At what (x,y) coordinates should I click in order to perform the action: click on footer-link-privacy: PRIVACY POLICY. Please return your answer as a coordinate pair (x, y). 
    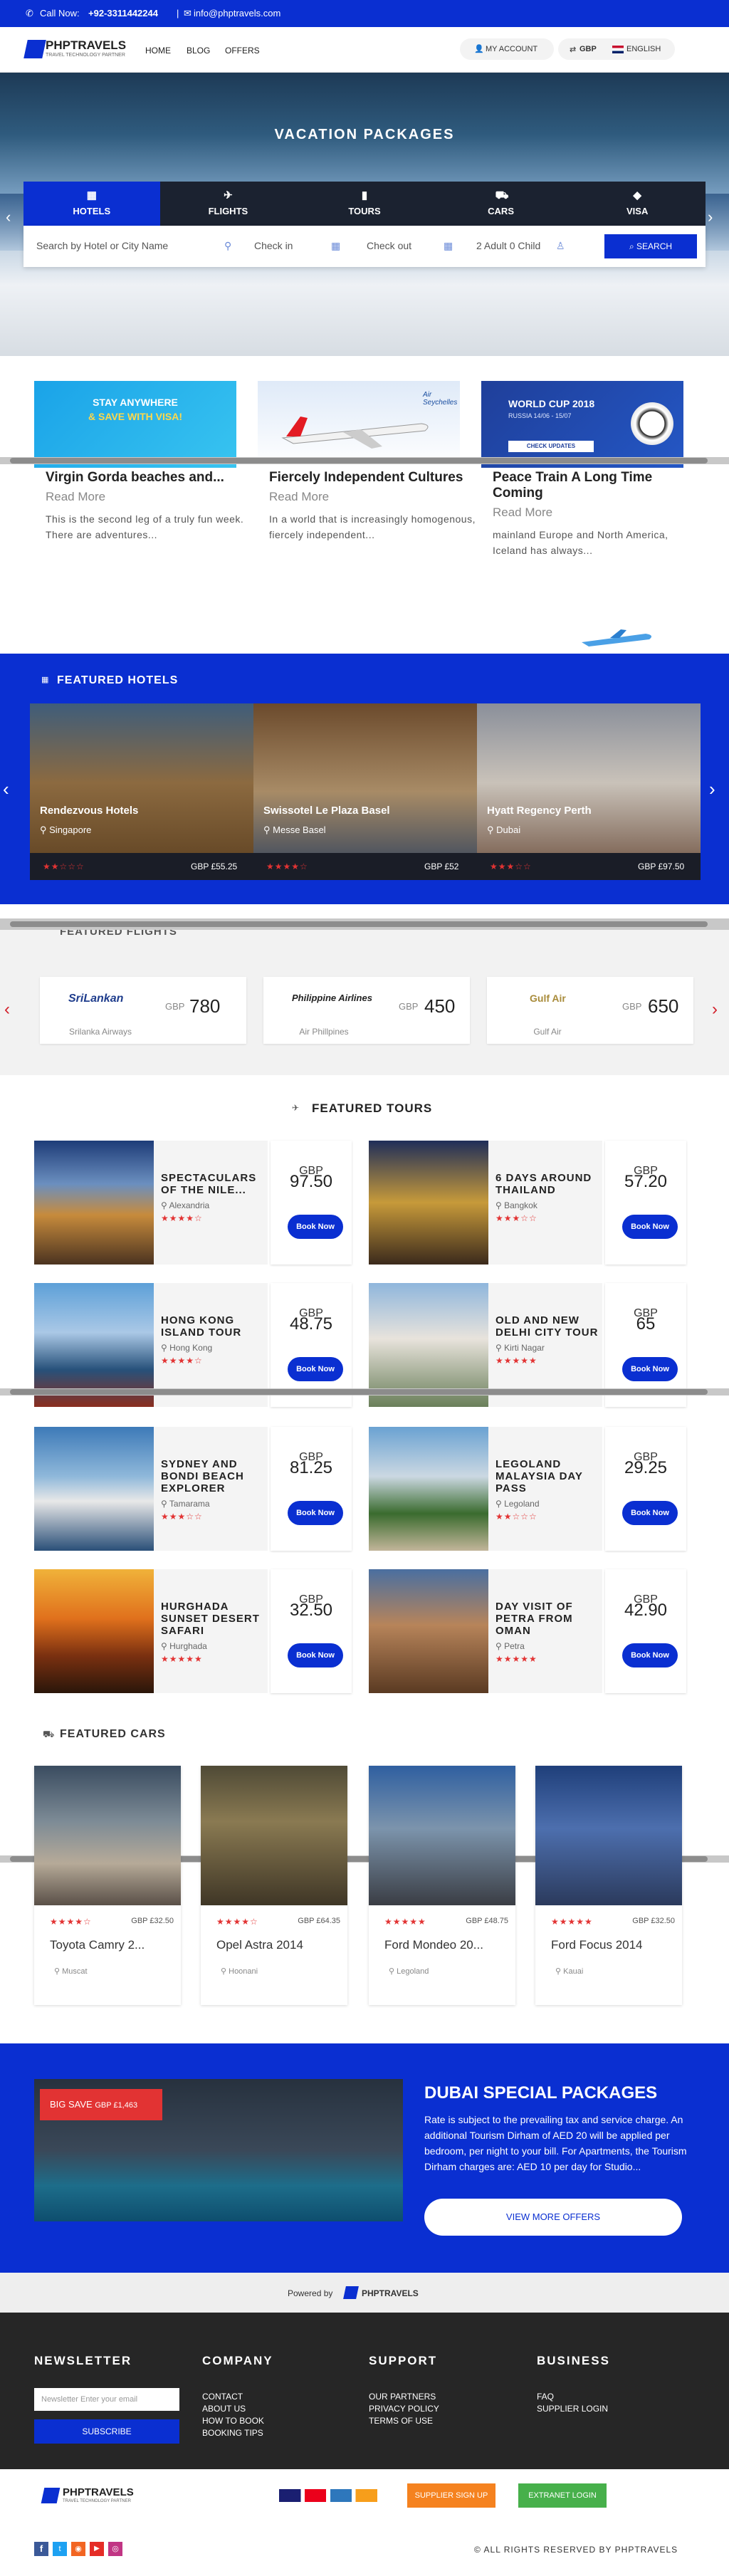
    Looking at the image, I should click on (404, 2409).